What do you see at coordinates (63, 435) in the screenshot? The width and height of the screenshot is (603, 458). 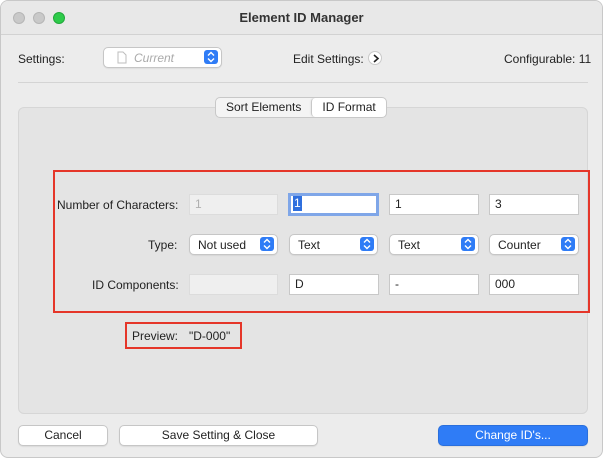 I see `cancel-button: Cancel` at bounding box center [63, 435].